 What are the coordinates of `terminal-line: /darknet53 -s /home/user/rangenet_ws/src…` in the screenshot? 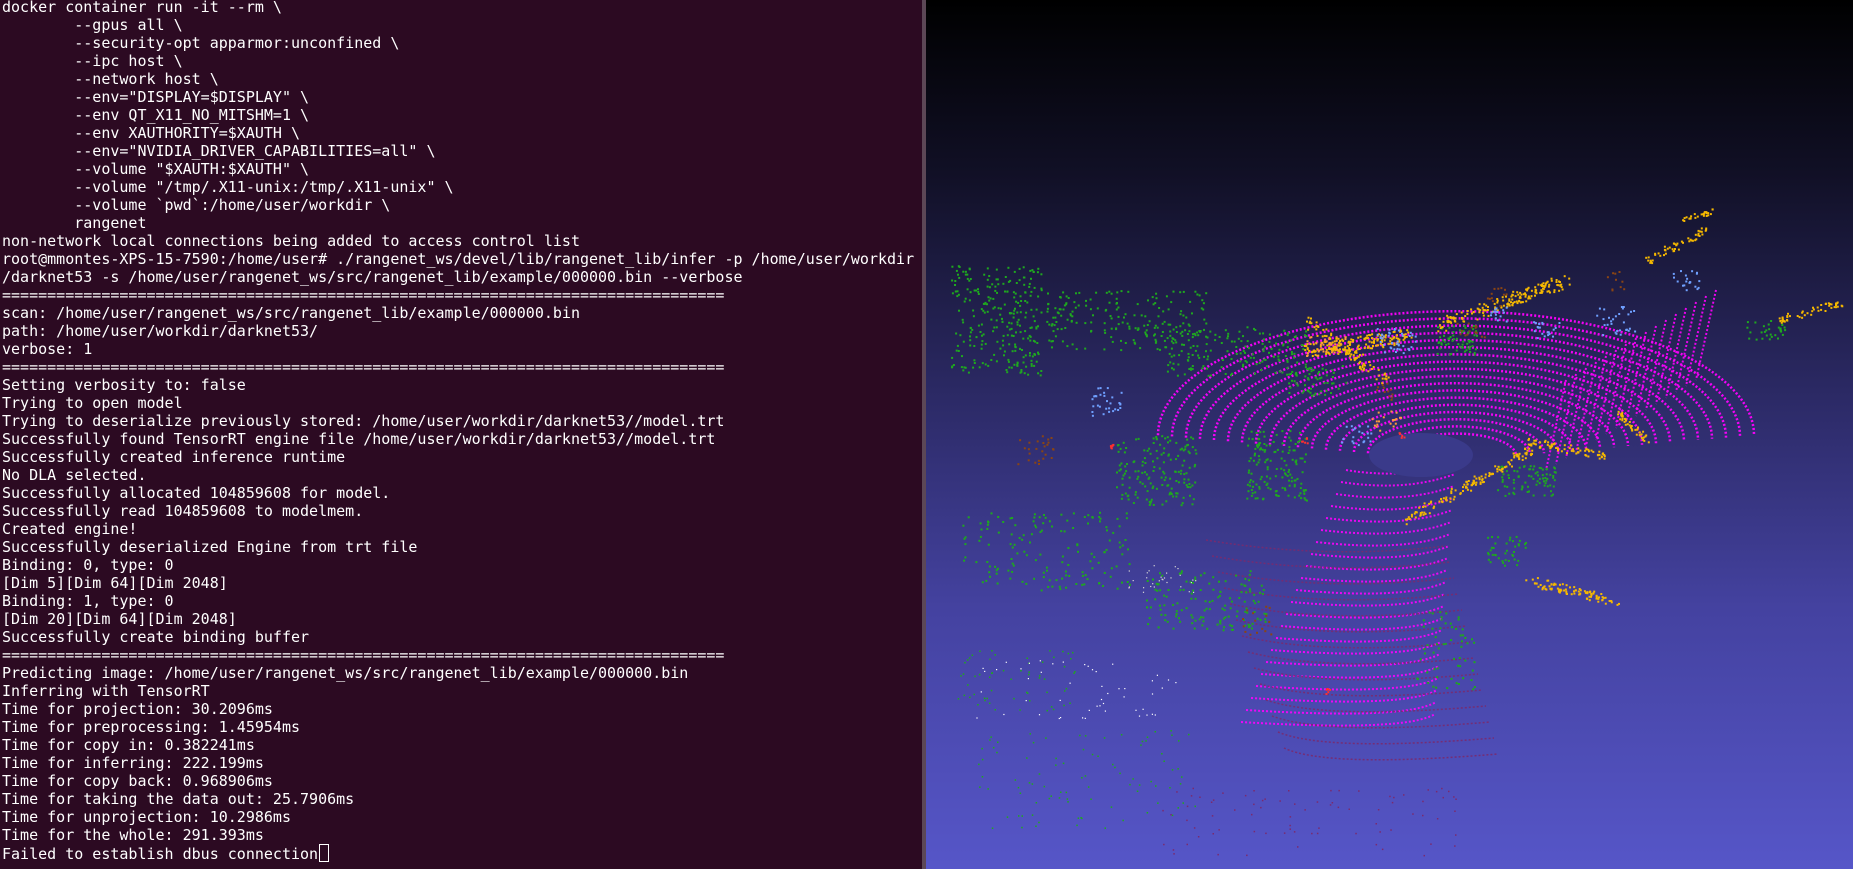 It's located at (372, 277).